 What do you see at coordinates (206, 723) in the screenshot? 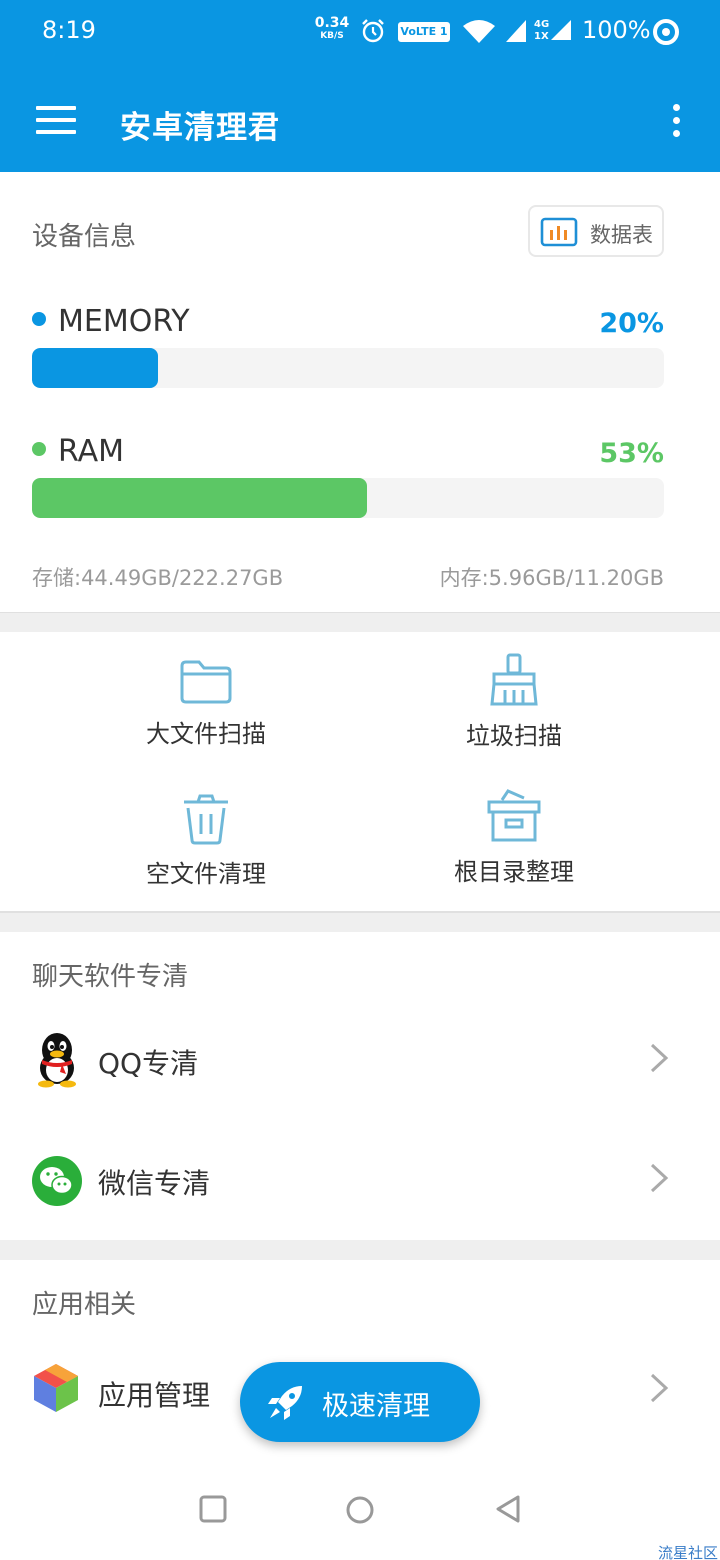
I see `tool-large-file-scan: 大文件扫描` at bounding box center [206, 723].